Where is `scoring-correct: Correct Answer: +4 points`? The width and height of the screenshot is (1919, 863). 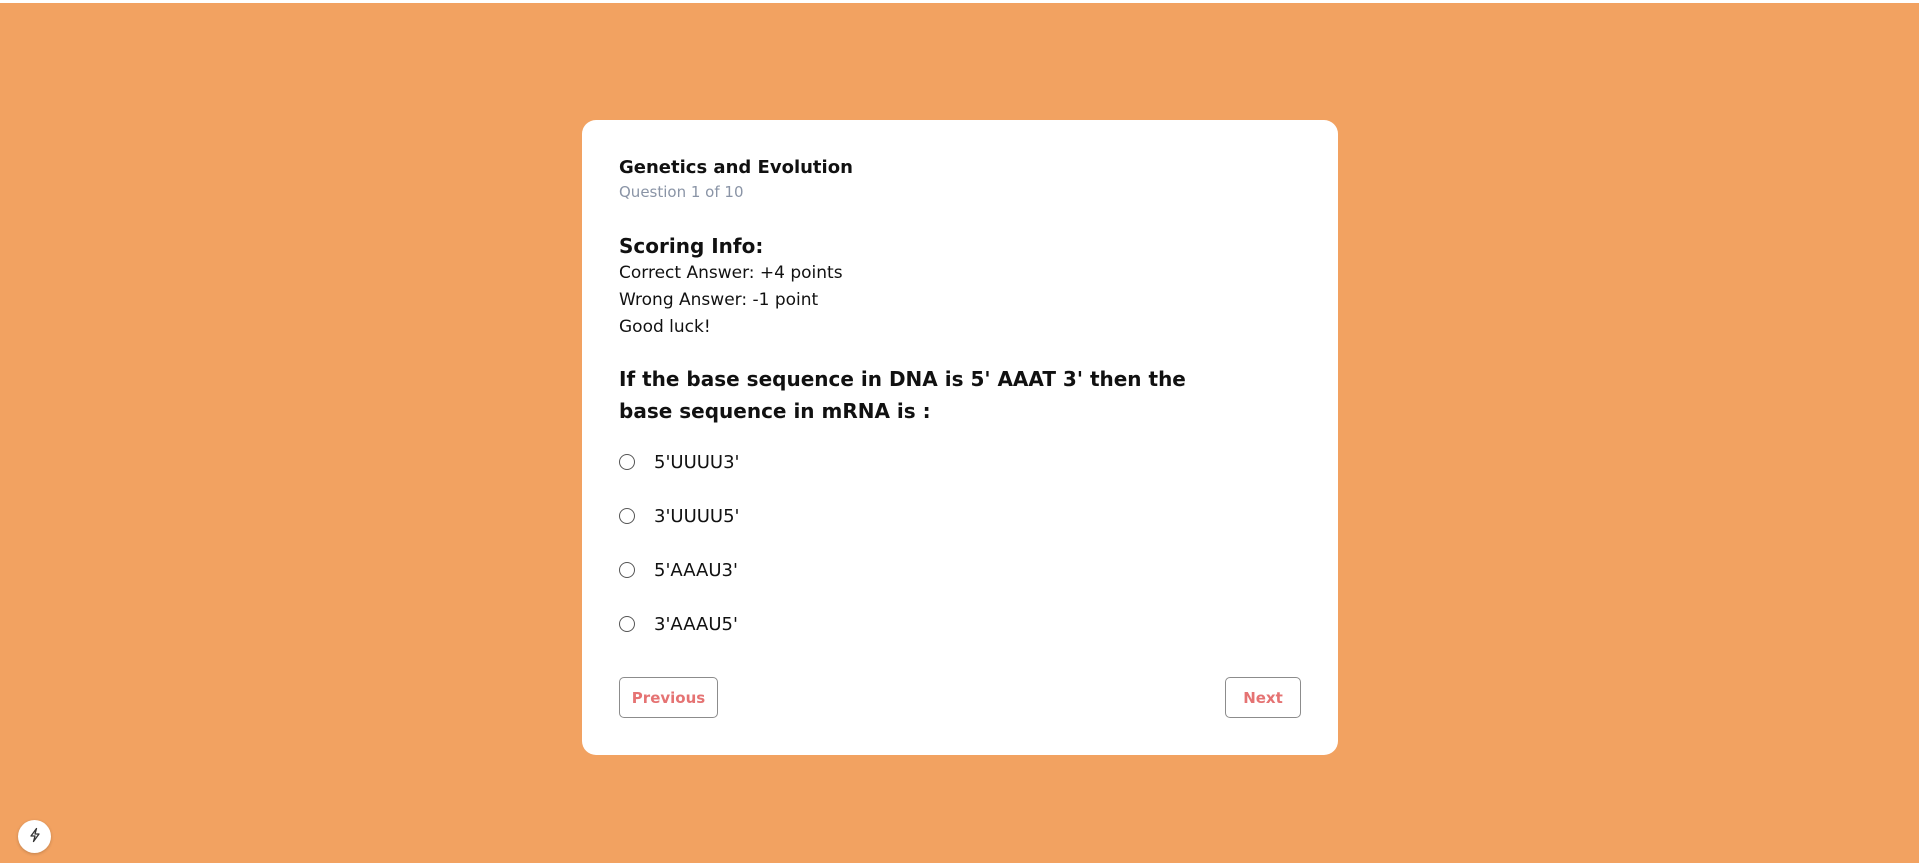
scoring-correct: Correct Answer: +4 points is located at coordinates (731, 273).